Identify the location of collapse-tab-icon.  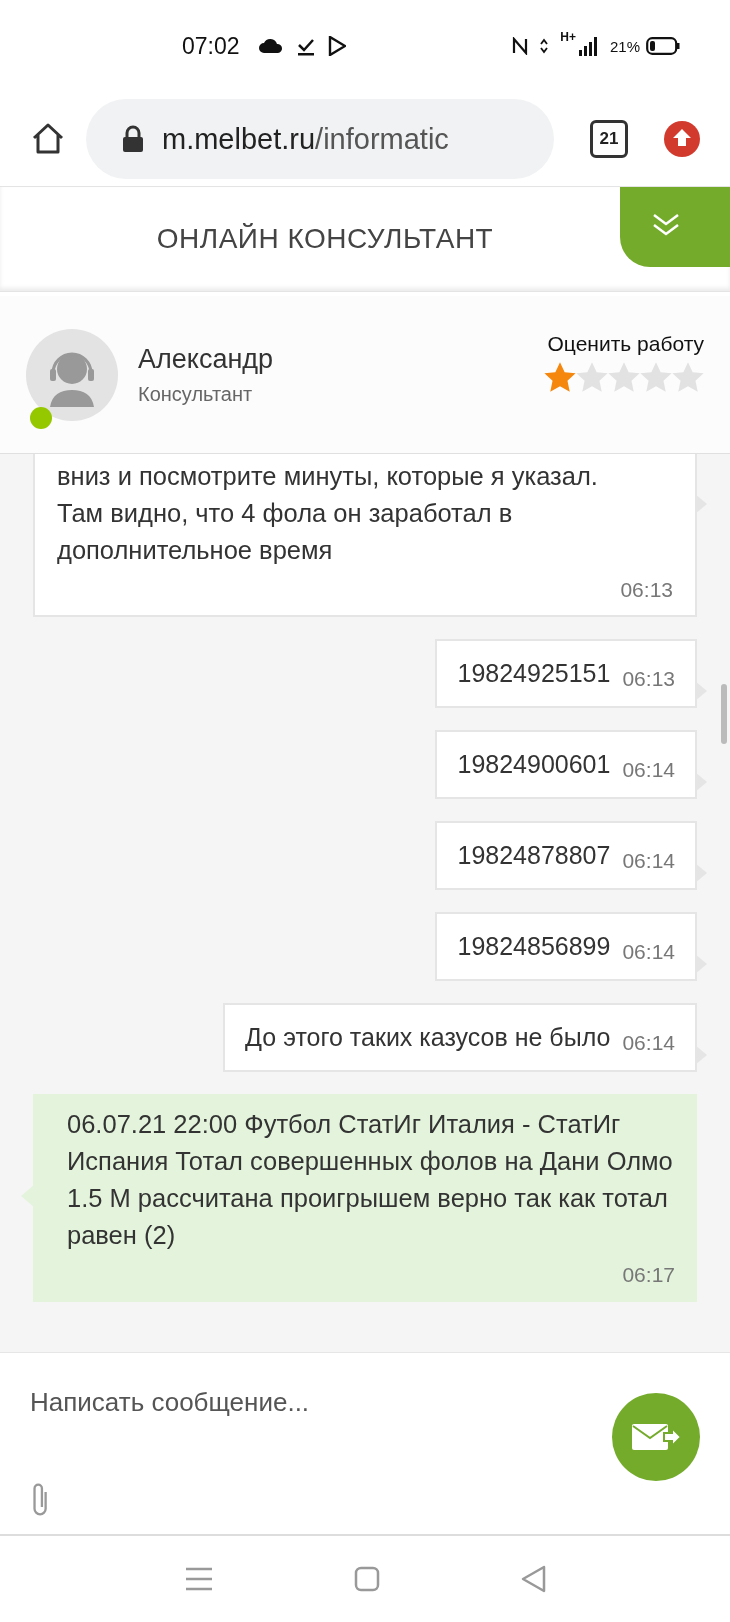
(675, 227).